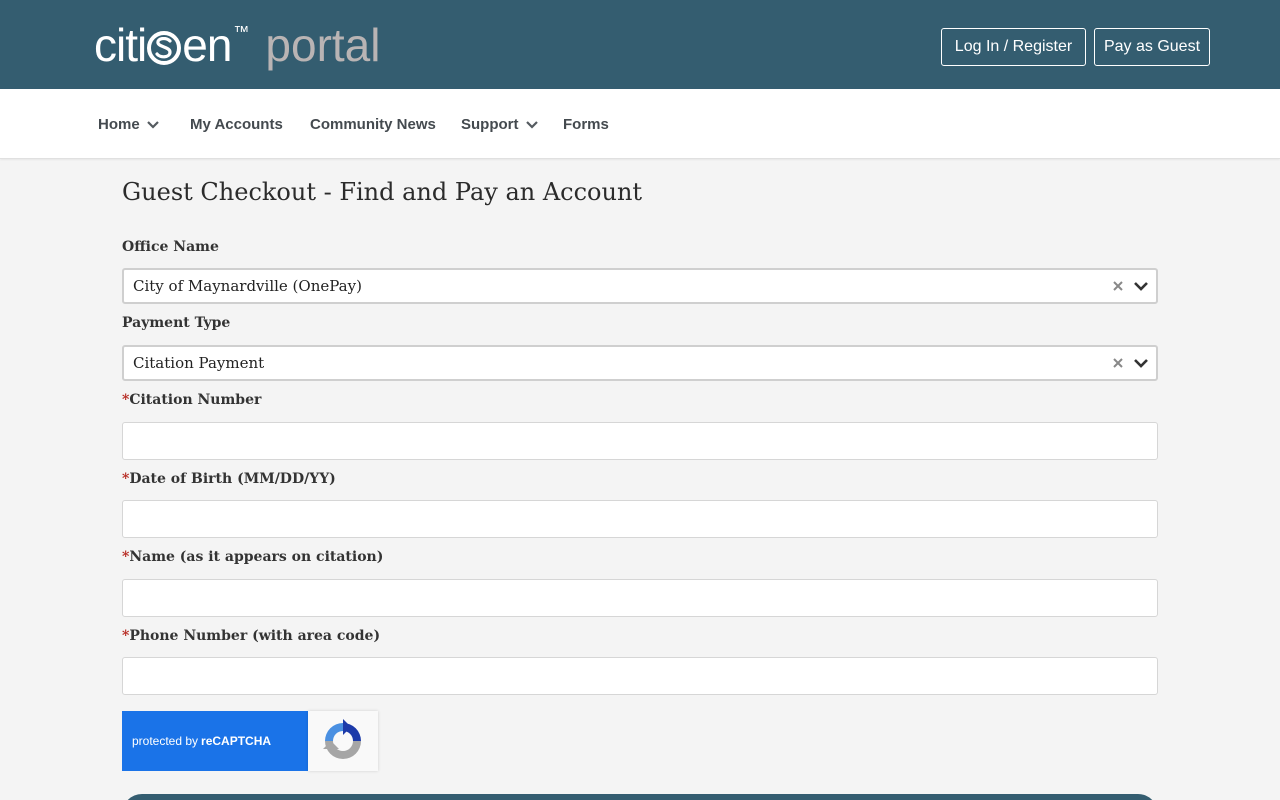 The image size is (1280, 800). I want to click on date-of-birth-input, so click(640, 519).